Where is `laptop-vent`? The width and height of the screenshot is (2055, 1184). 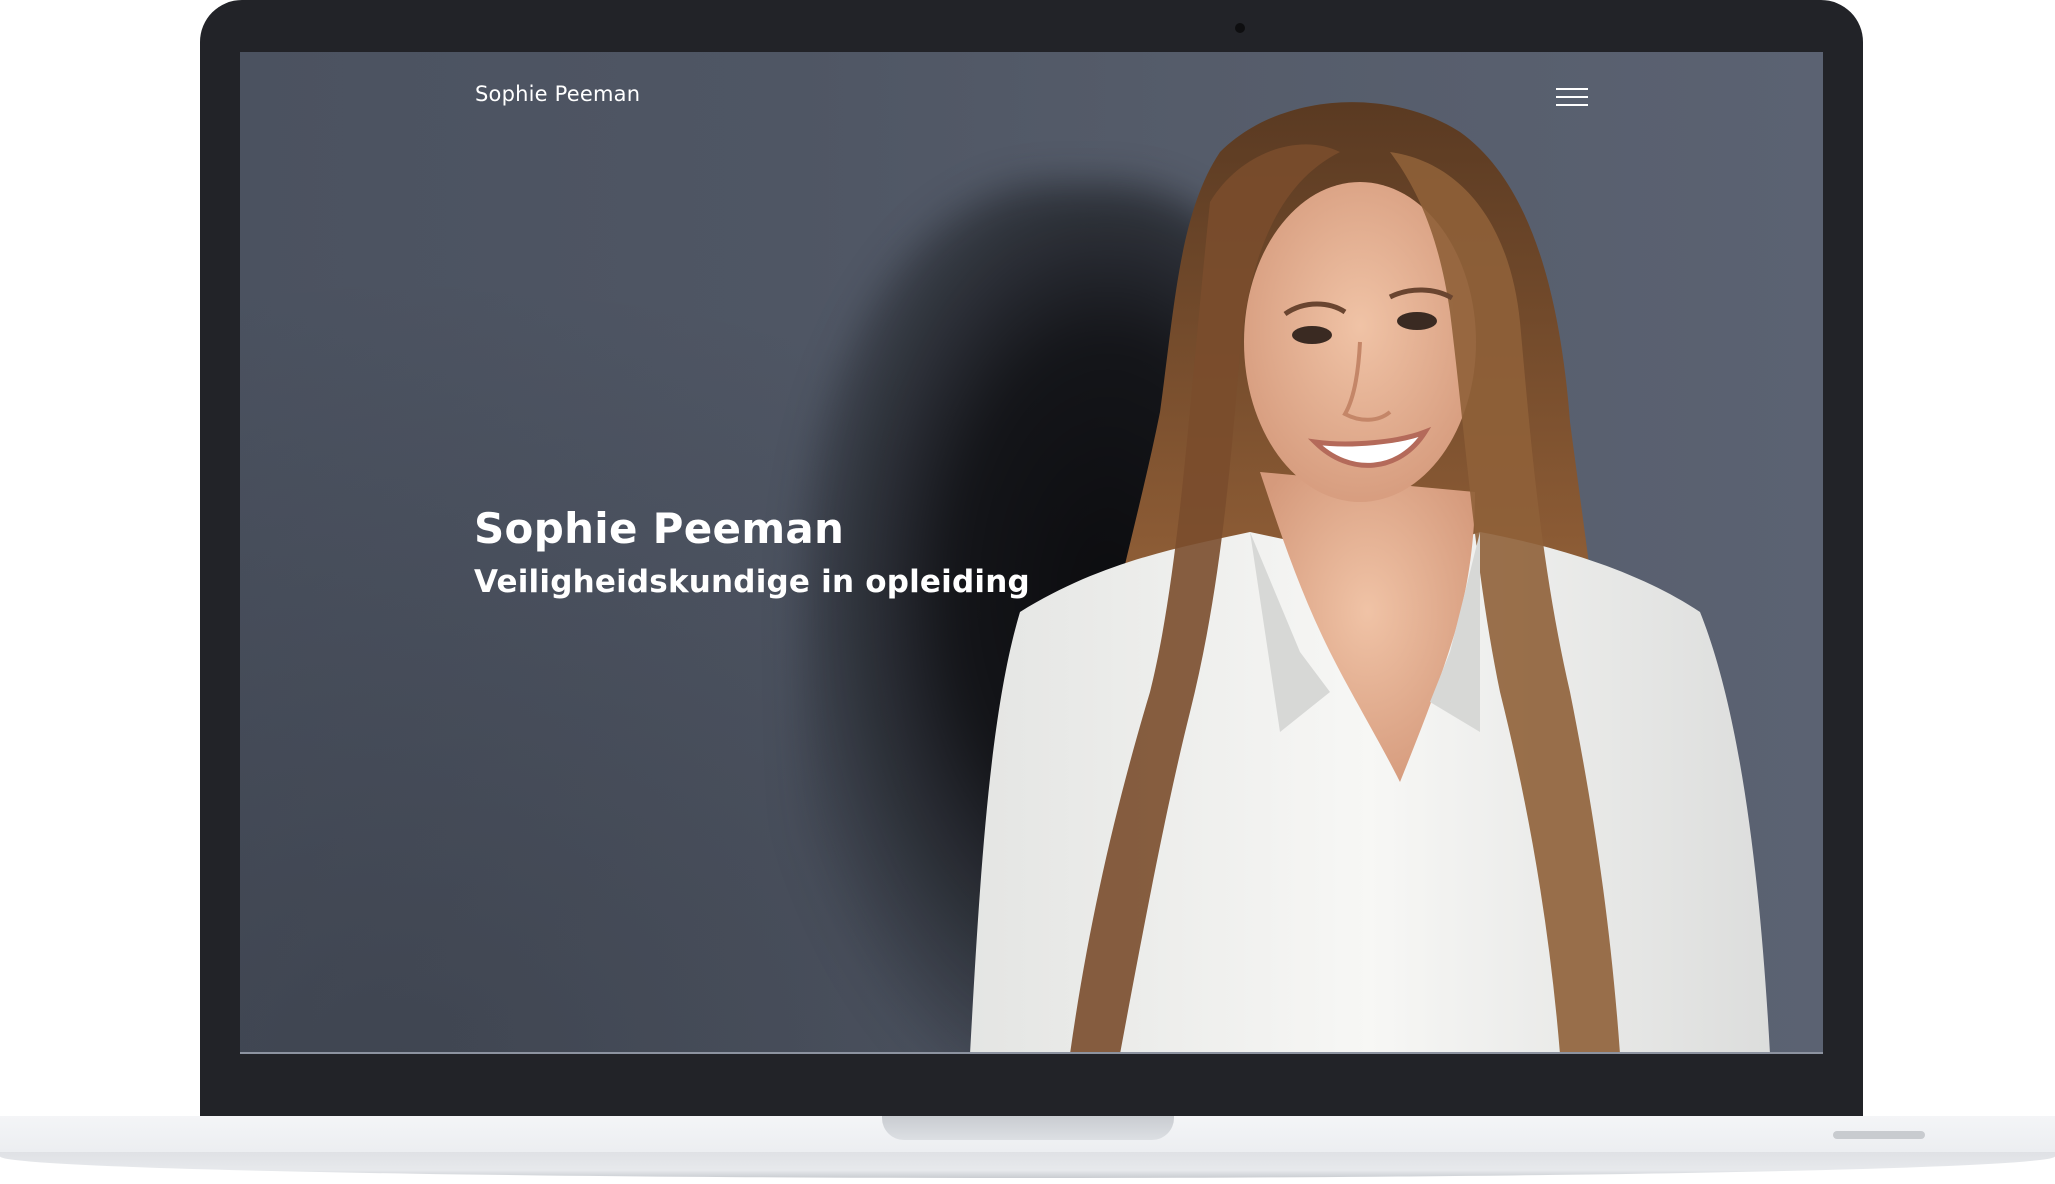 laptop-vent is located at coordinates (1879, 1135).